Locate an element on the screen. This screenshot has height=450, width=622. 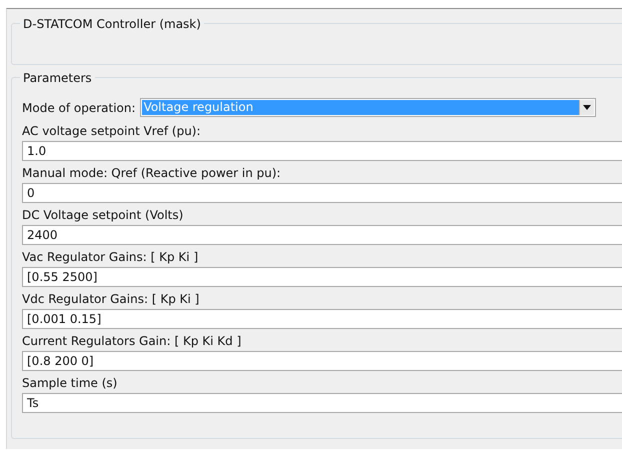
input-field: 0 is located at coordinates (322, 193).